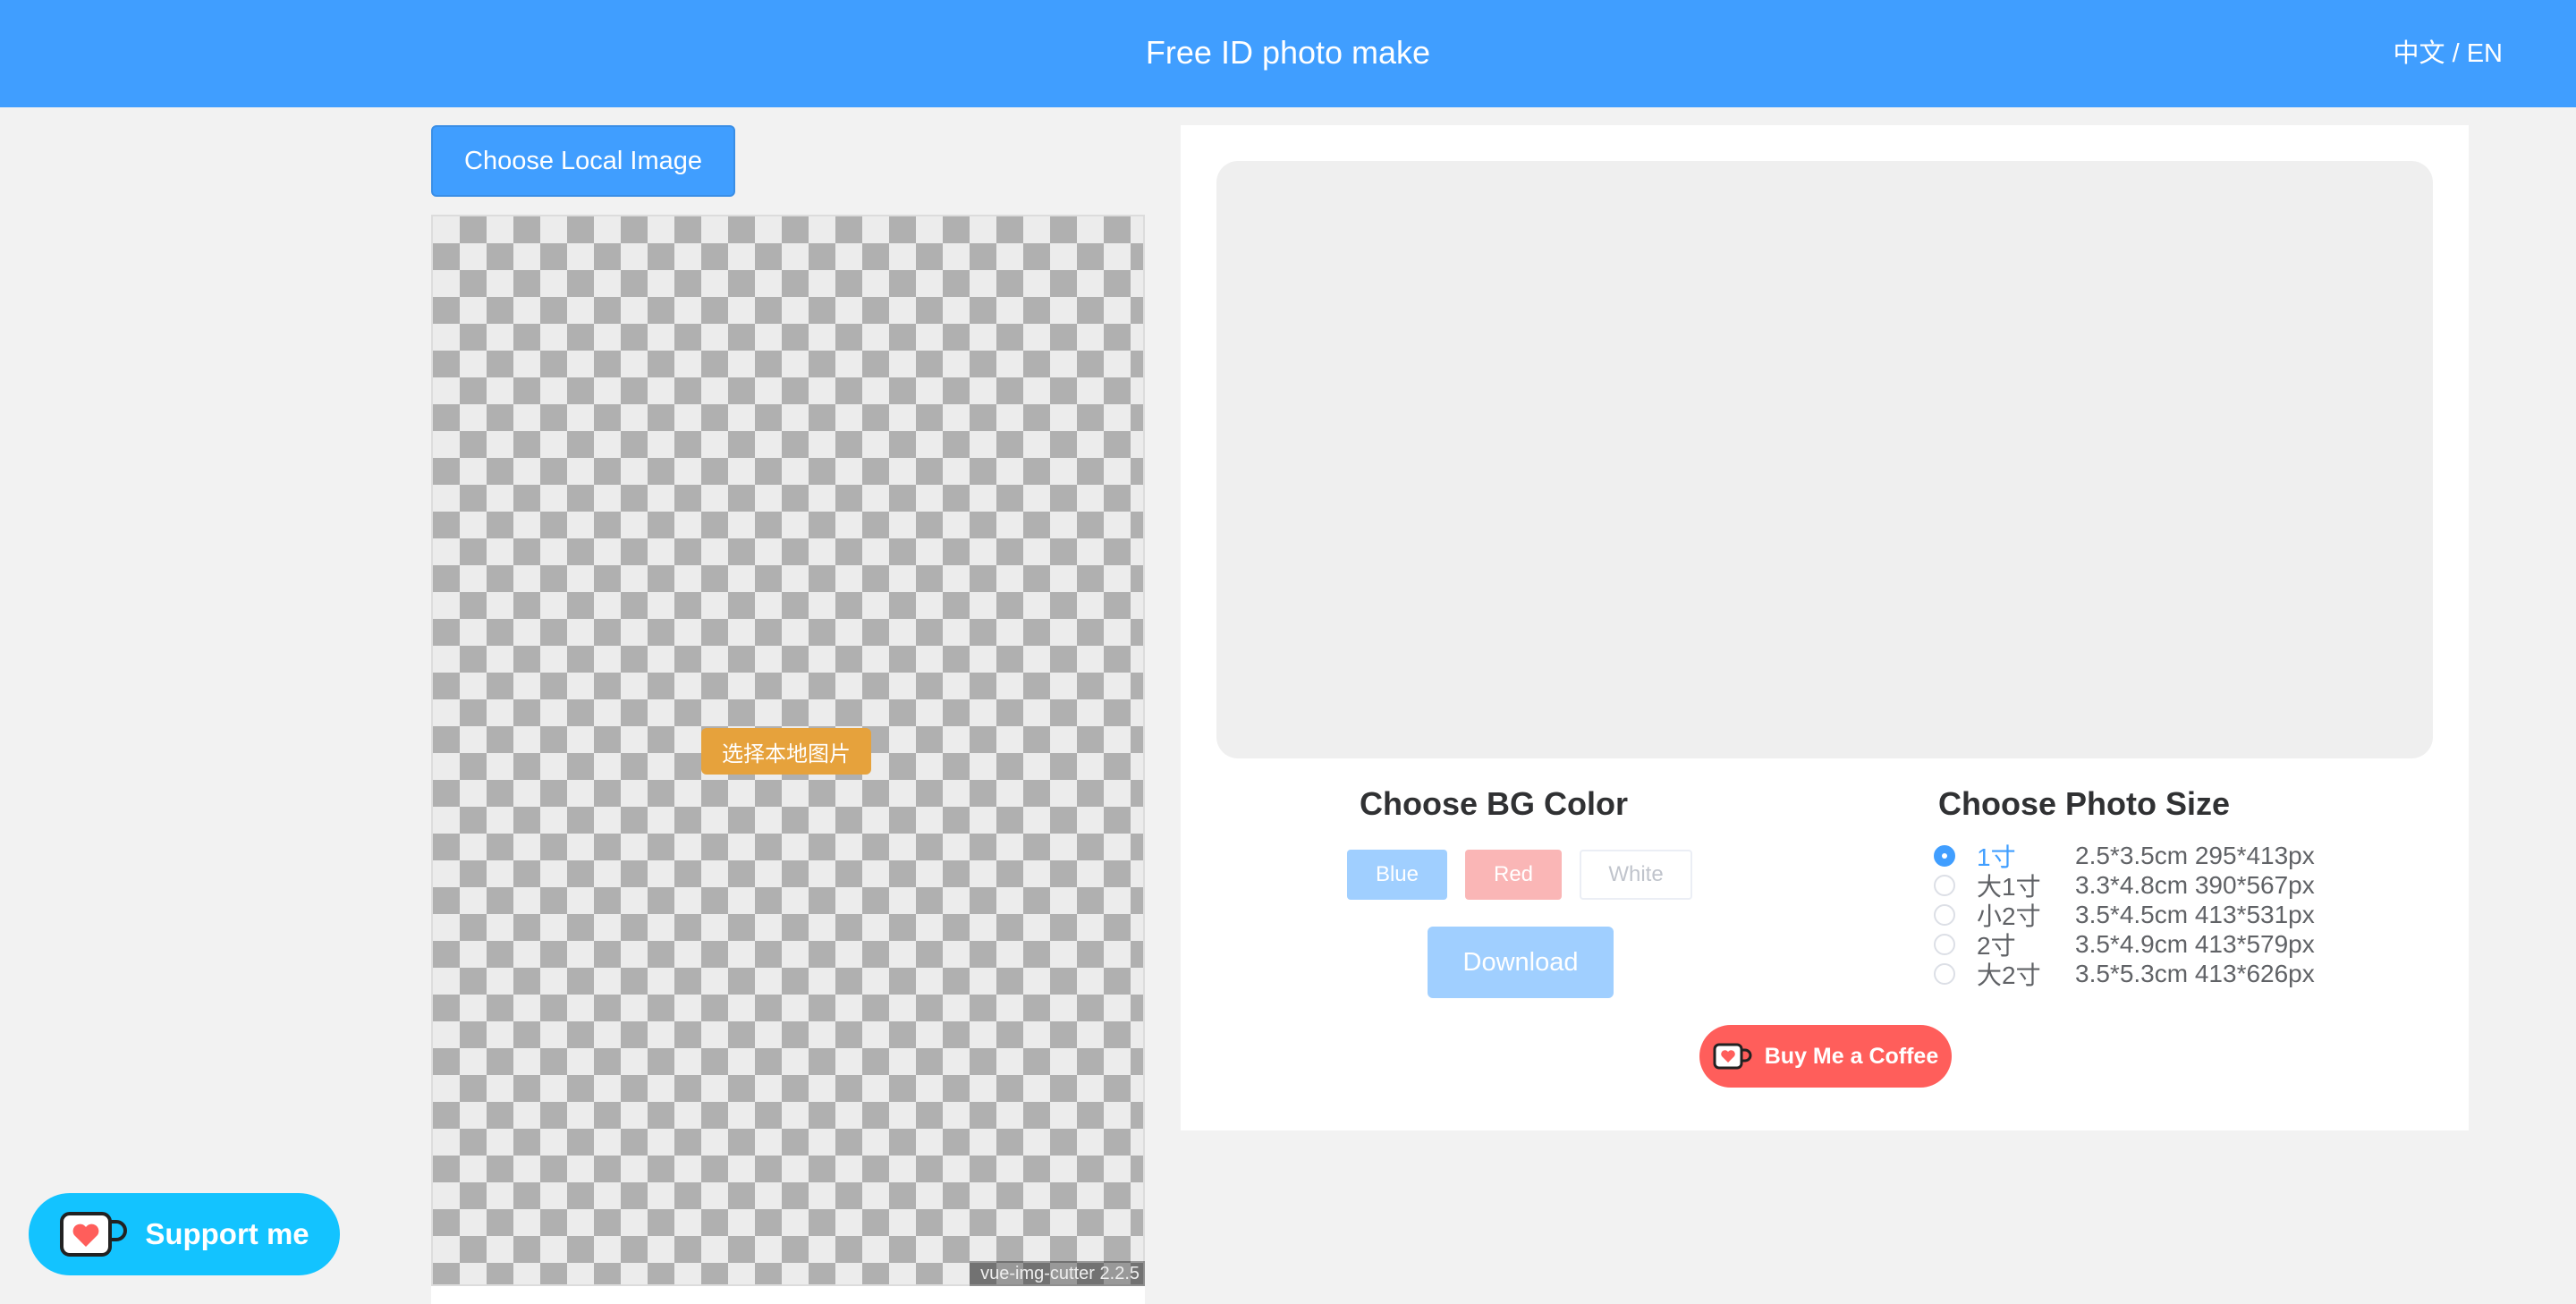 This screenshot has width=2576, height=1304. I want to click on bg-color-title: Choose BG Color, so click(1493, 804).